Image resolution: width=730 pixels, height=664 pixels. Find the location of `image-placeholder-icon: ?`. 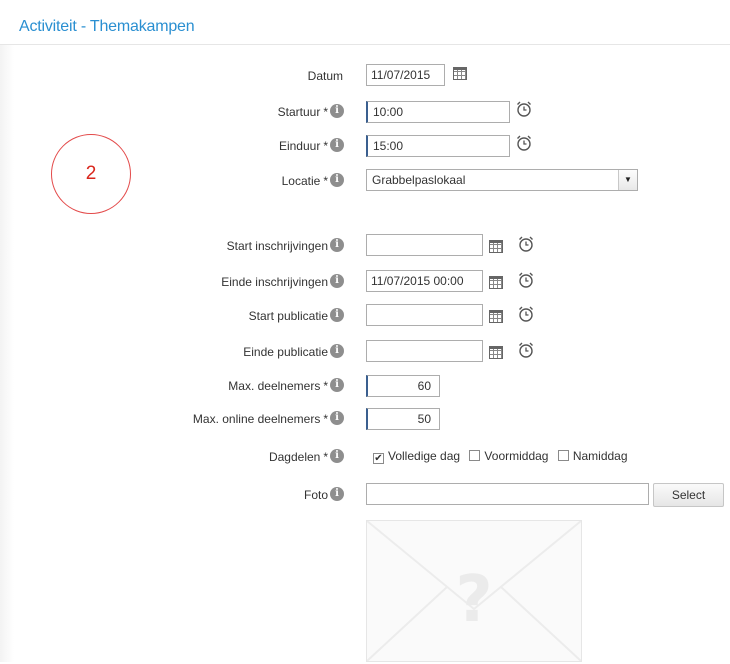

image-placeholder-icon: ? is located at coordinates (474, 591).